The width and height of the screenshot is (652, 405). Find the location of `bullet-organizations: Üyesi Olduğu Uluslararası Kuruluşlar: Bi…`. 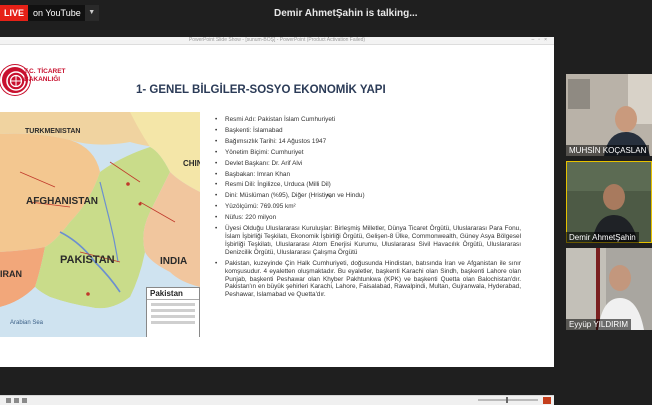

bullet-organizations: Üyesi Olduğu Uluslararası Kuruluşlar: Bi… is located at coordinates (368, 241).